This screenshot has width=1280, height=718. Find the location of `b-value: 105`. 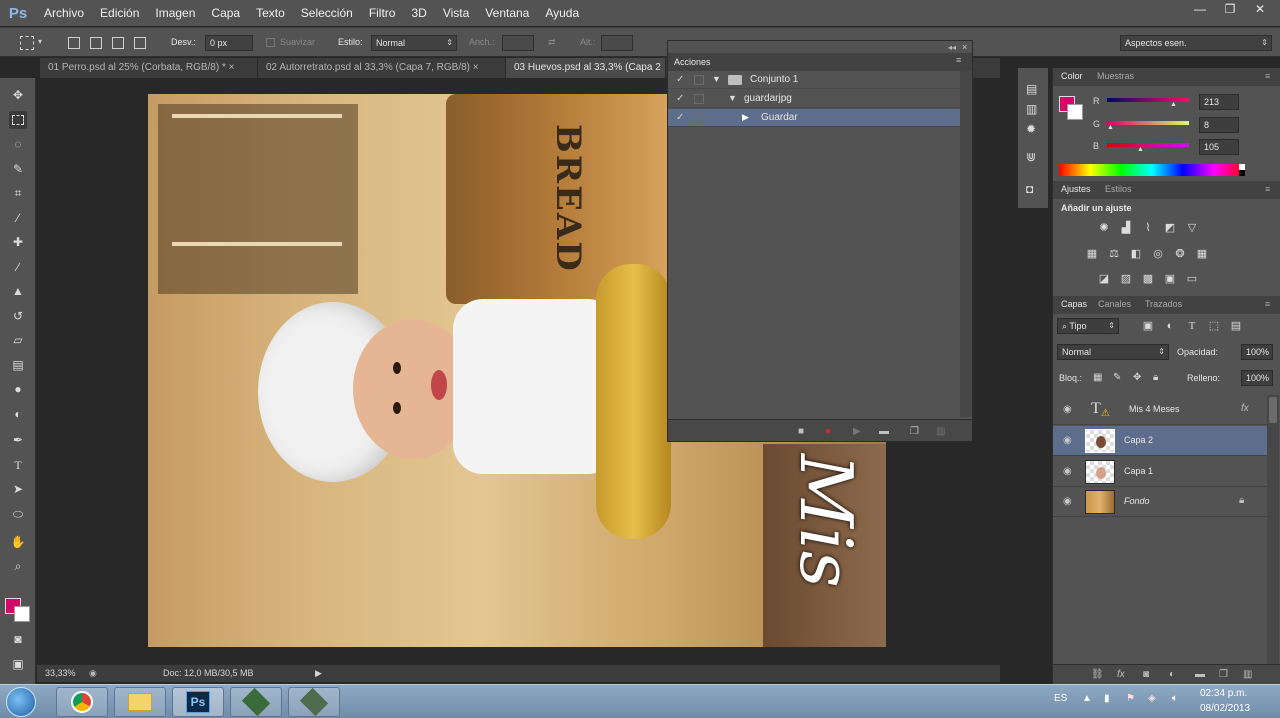

b-value: 105 is located at coordinates (1219, 147).